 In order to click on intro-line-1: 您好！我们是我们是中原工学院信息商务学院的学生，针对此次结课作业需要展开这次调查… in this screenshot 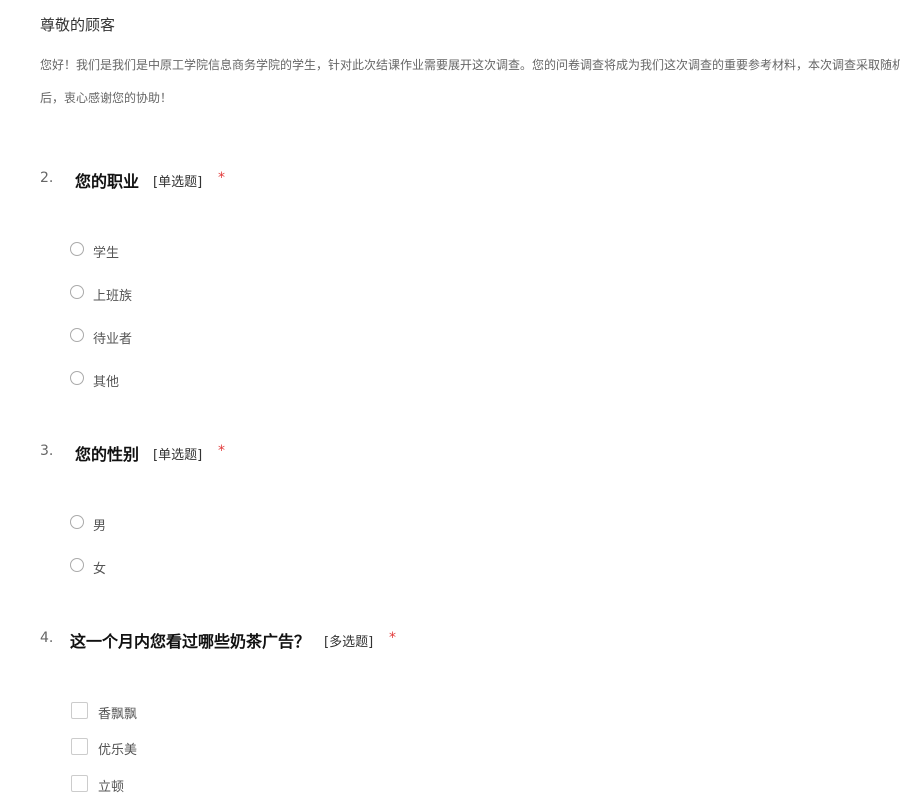, I will do `click(470, 65)`.